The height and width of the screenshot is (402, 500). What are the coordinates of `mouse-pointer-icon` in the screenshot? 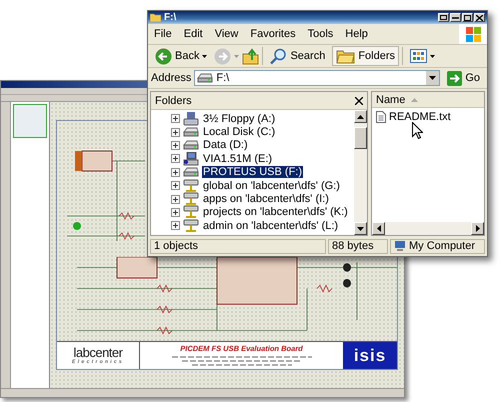 It's located at (417, 130).